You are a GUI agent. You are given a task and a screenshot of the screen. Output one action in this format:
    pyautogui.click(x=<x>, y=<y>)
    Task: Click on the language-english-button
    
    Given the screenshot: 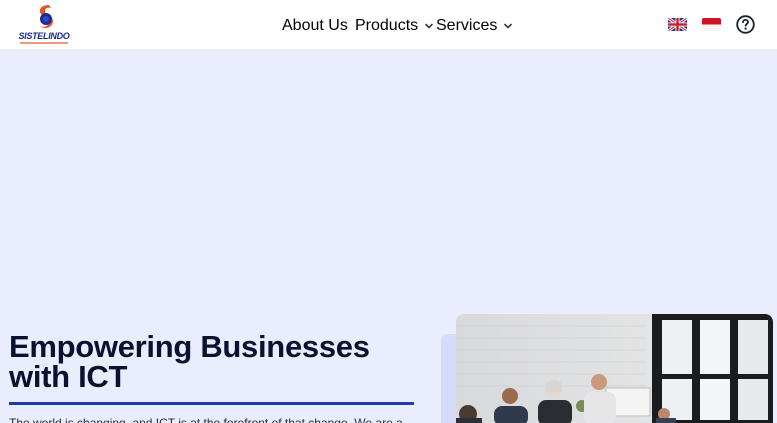 What is the action you would take?
    pyautogui.click(x=677, y=24)
    